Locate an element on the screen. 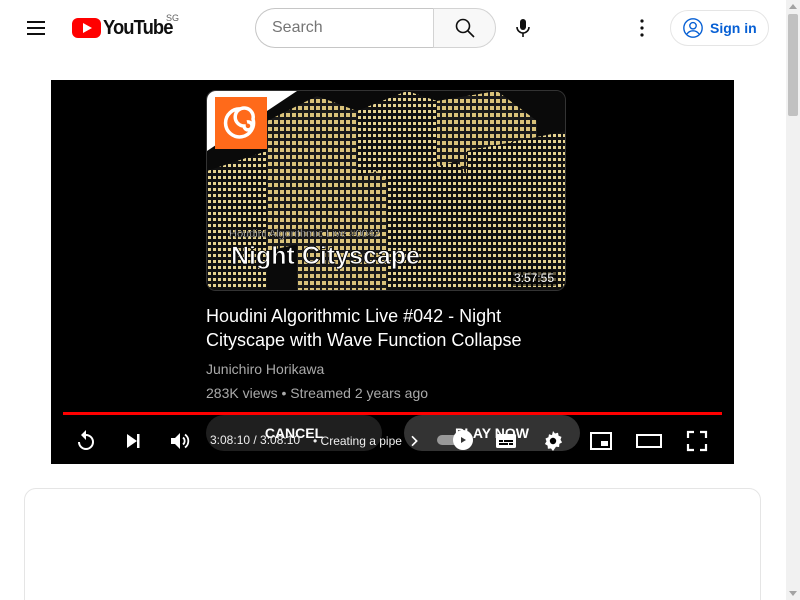 This screenshot has width=800, height=600. settings-menu-button is located at coordinates (642, 28).